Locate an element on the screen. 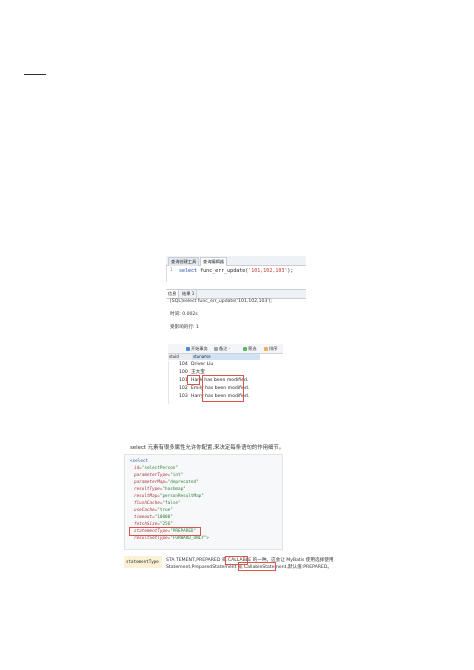 The width and height of the screenshot is (474, 670). cell-stuname: Driver Liu is located at coordinates (202, 364).